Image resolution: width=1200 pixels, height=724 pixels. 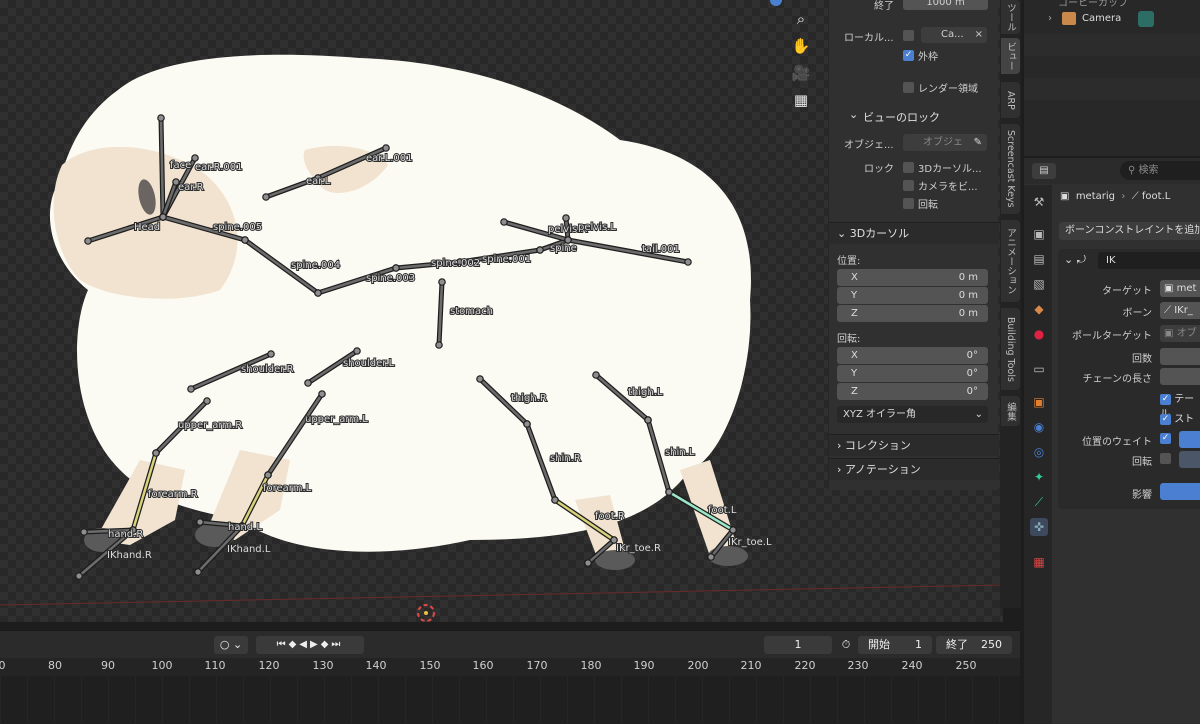 I want to click on position-weight-checkbox: ✓, so click(x=1165, y=438).